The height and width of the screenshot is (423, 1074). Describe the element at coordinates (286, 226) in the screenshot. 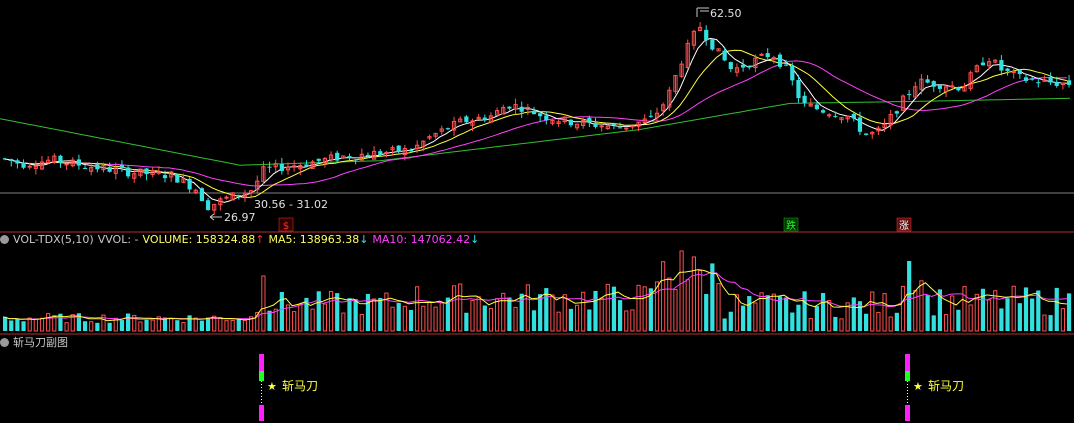

I see `signal-marker-0: $` at that location.